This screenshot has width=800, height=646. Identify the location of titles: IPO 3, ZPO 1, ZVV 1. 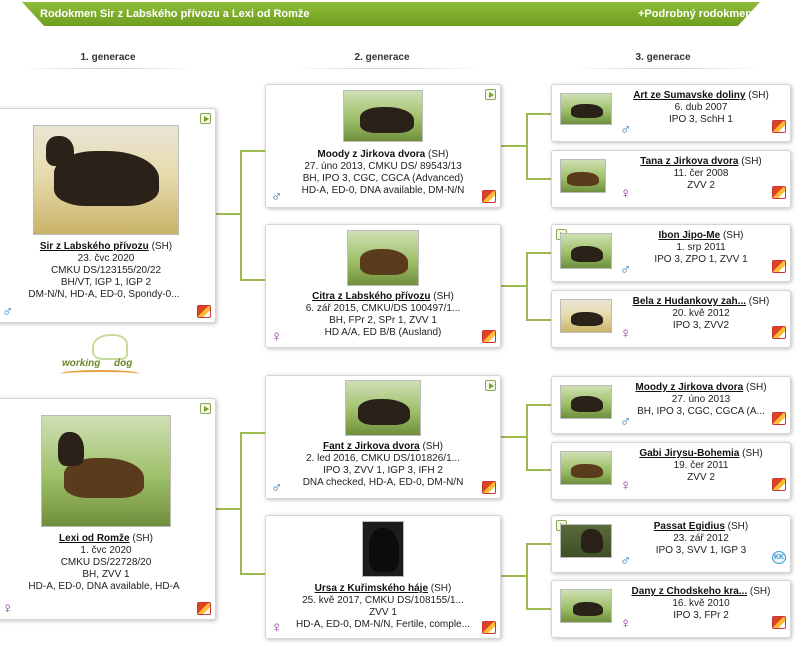
(701, 259).